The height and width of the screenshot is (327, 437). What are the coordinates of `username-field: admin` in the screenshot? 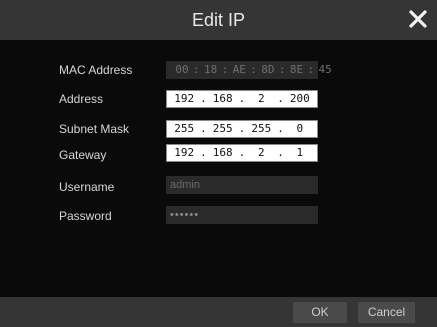 It's located at (242, 185).